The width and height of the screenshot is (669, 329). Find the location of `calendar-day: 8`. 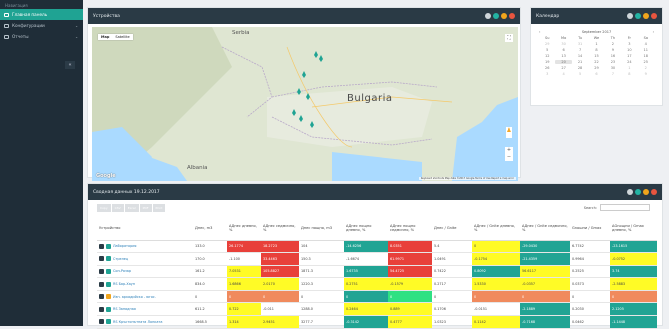

calendar-day: 8 is located at coordinates (596, 50).